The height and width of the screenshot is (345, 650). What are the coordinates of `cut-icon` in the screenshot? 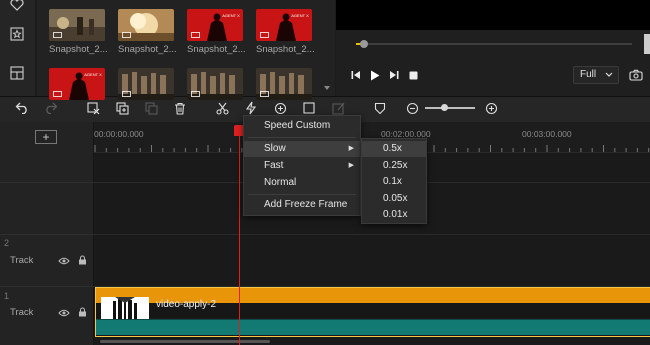 It's located at (222, 108).